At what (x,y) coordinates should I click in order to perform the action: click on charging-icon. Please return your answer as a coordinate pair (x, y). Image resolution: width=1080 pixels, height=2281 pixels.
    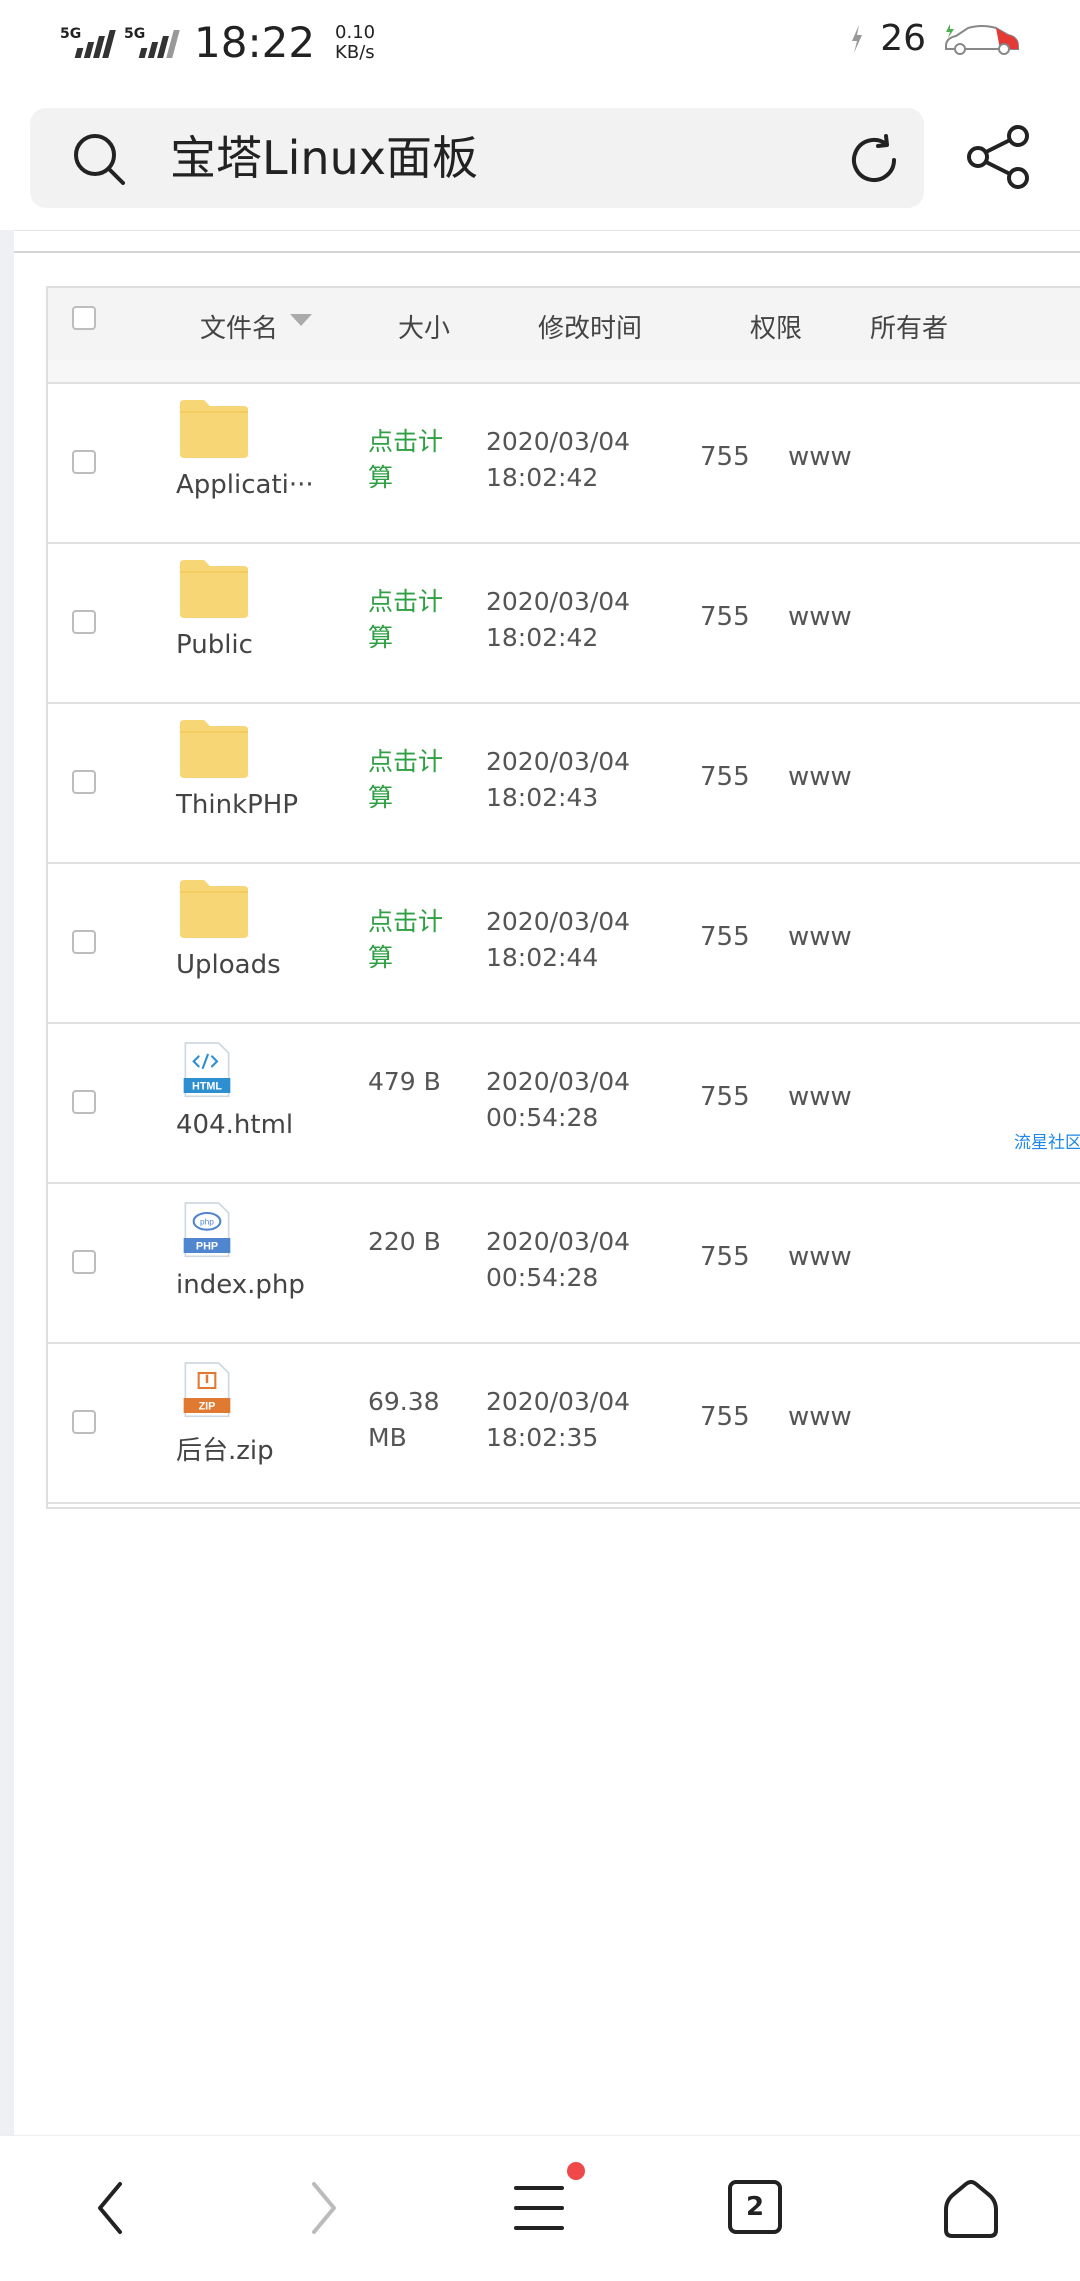
    Looking at the image, I should click on (857, 38).